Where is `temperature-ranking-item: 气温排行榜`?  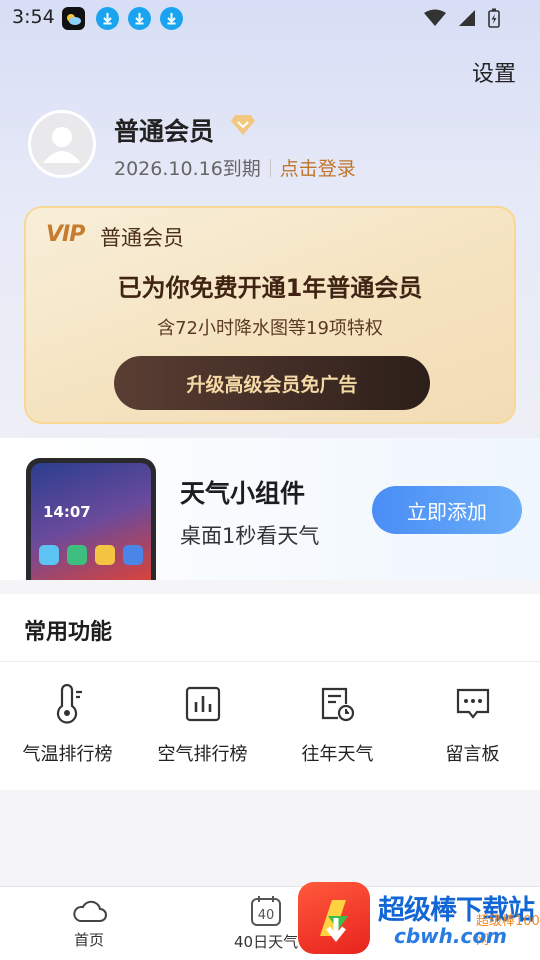
temperature-ranking-item: 气温排行榜 is located at coordinates (67, 725).